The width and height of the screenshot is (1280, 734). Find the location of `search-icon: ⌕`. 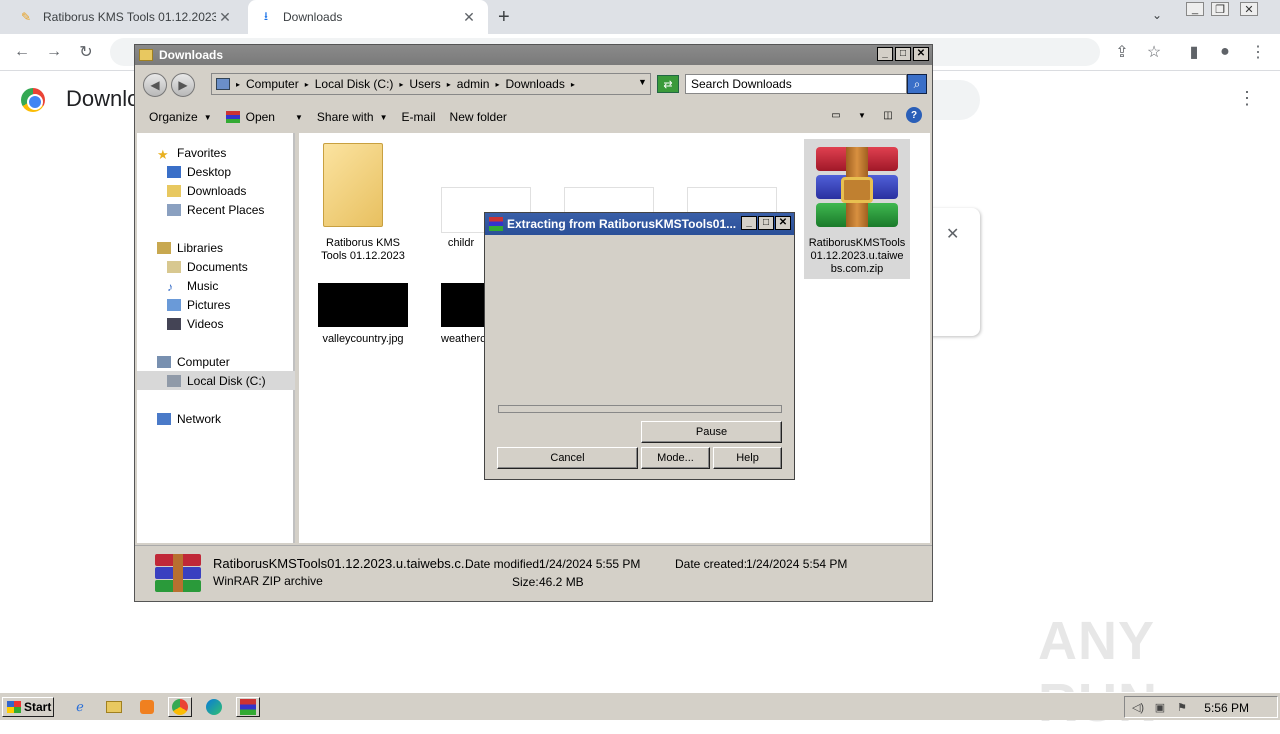

search-icon: ⌕ is located at coordinates (917, 84).